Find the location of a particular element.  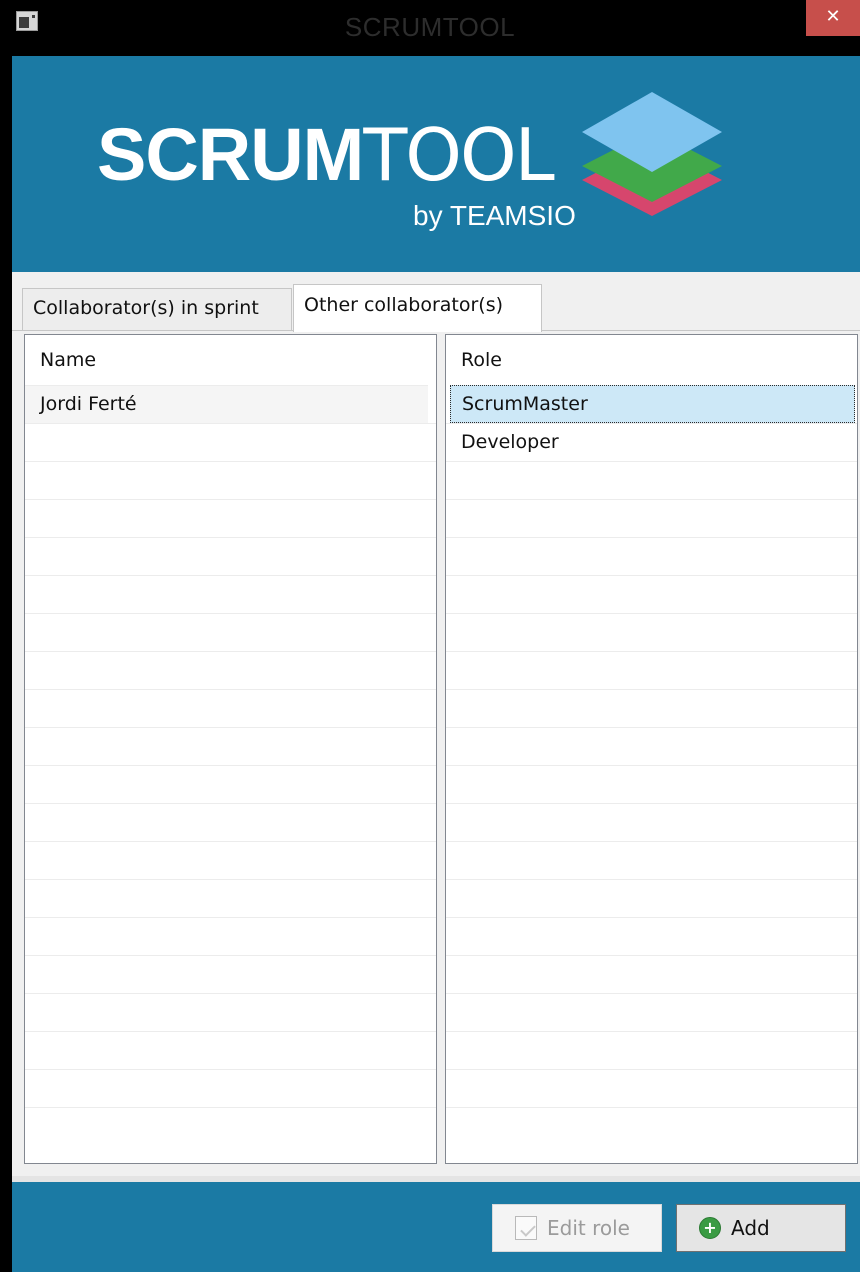

role-column-header: Role is located at coordinates (651, 360).